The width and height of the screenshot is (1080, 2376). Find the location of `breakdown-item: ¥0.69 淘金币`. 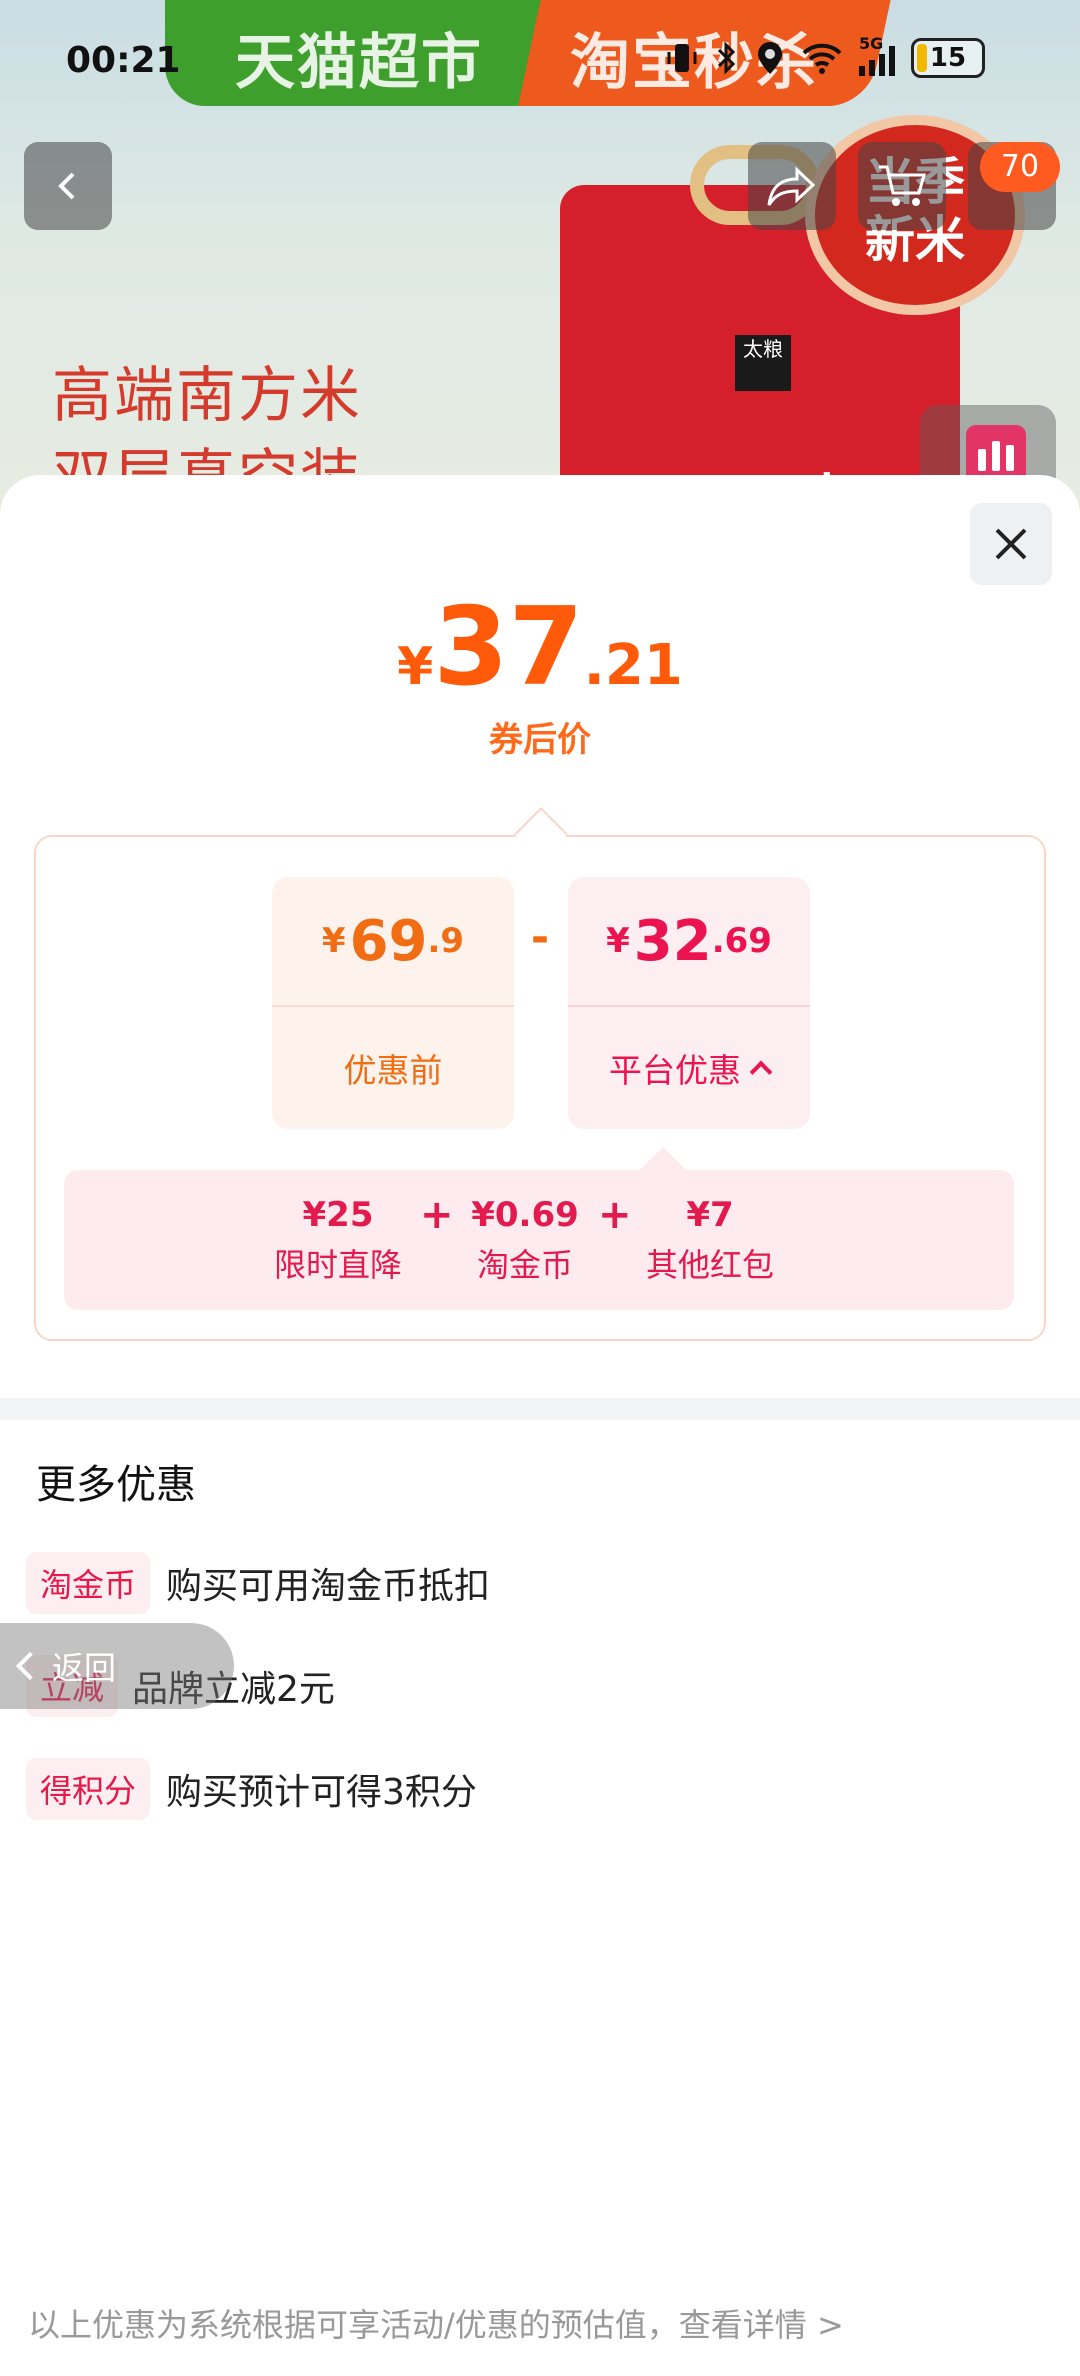

breakdown-item: ¥0.69 淘金币 is located at coordinates (525, 1239).